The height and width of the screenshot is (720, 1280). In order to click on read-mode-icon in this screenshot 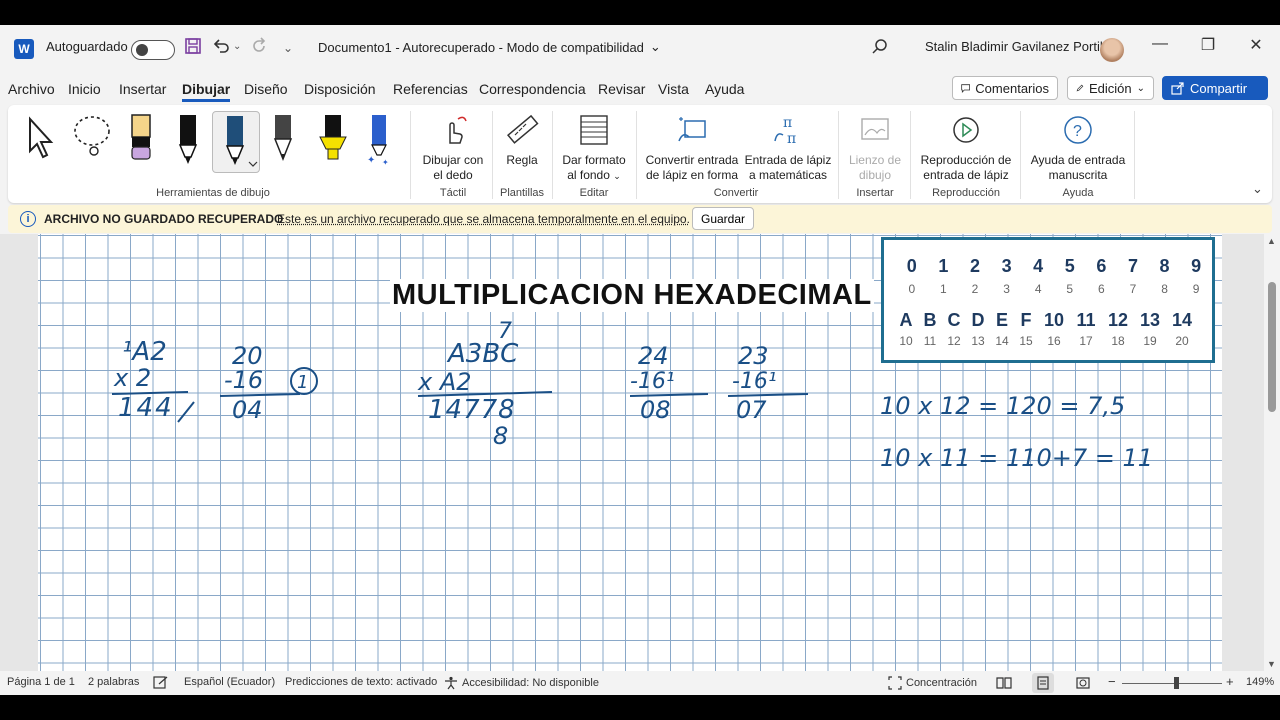, I will do `click(1004, 682)`.